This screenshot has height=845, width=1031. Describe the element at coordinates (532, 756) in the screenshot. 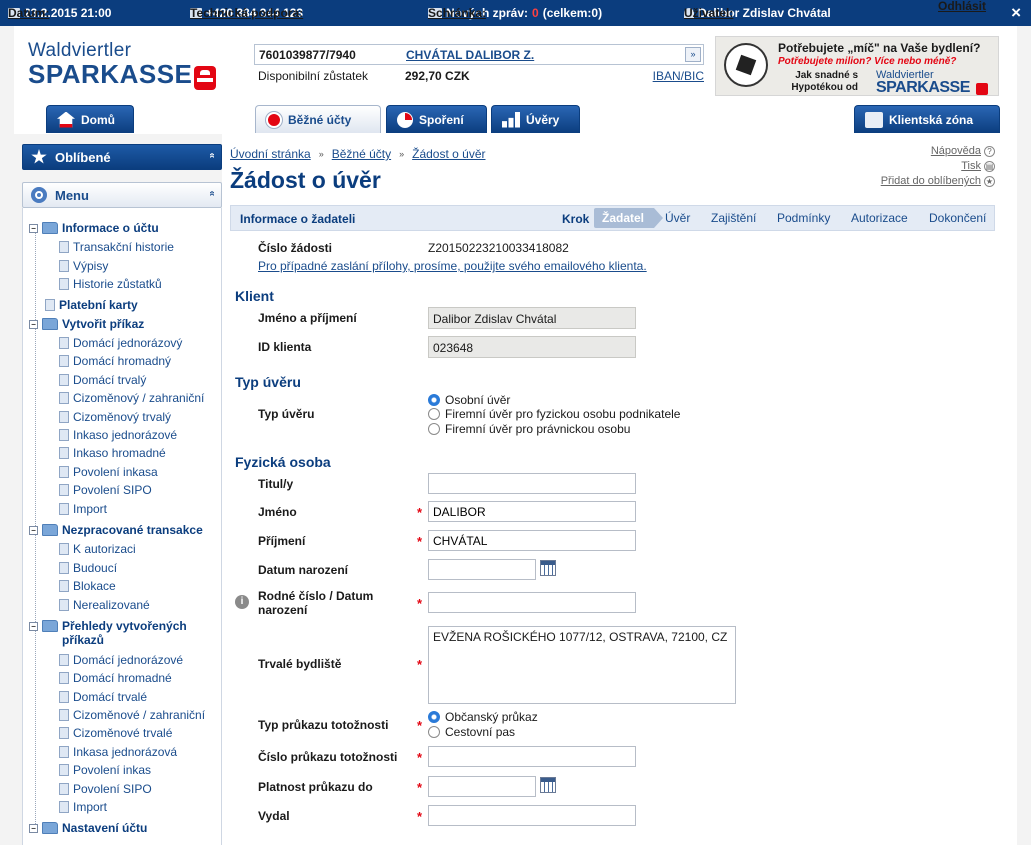

I see `id-number-input` at that location.